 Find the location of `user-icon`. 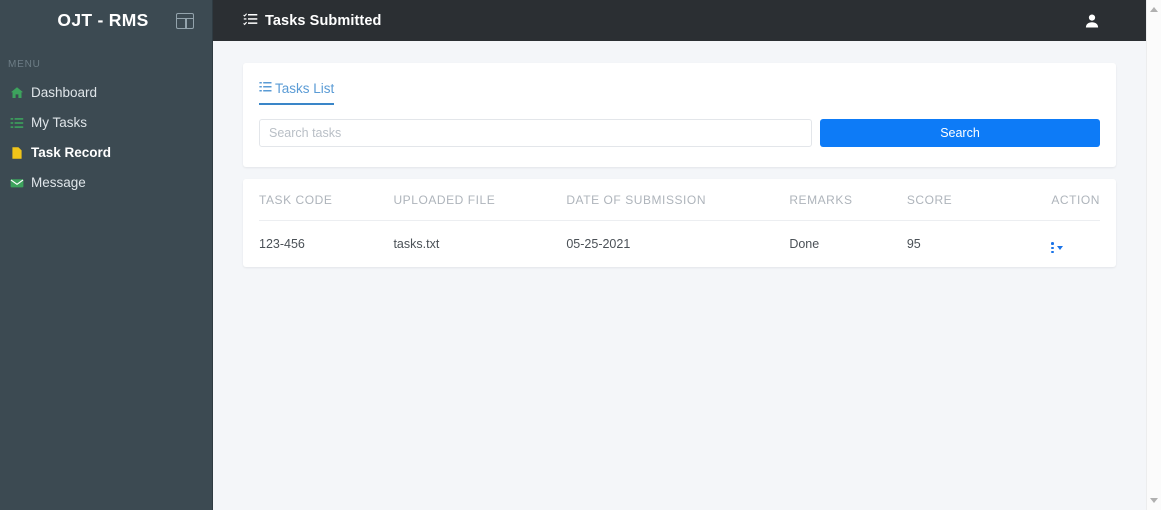

user-icon is located at coordinates (1092, 21).